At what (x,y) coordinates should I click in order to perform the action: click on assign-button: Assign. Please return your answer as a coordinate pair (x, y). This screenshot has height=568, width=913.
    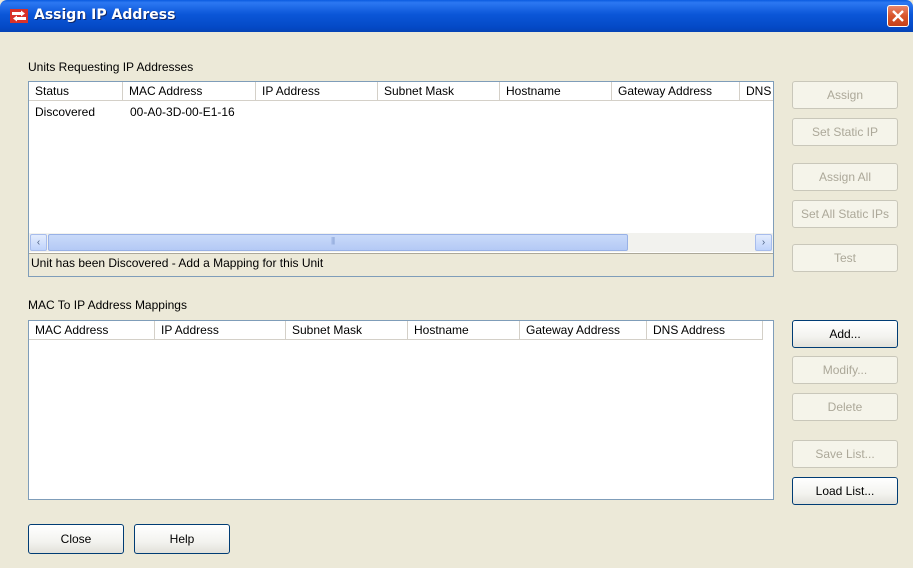
    Looking at the image, I should click on (845, 95).